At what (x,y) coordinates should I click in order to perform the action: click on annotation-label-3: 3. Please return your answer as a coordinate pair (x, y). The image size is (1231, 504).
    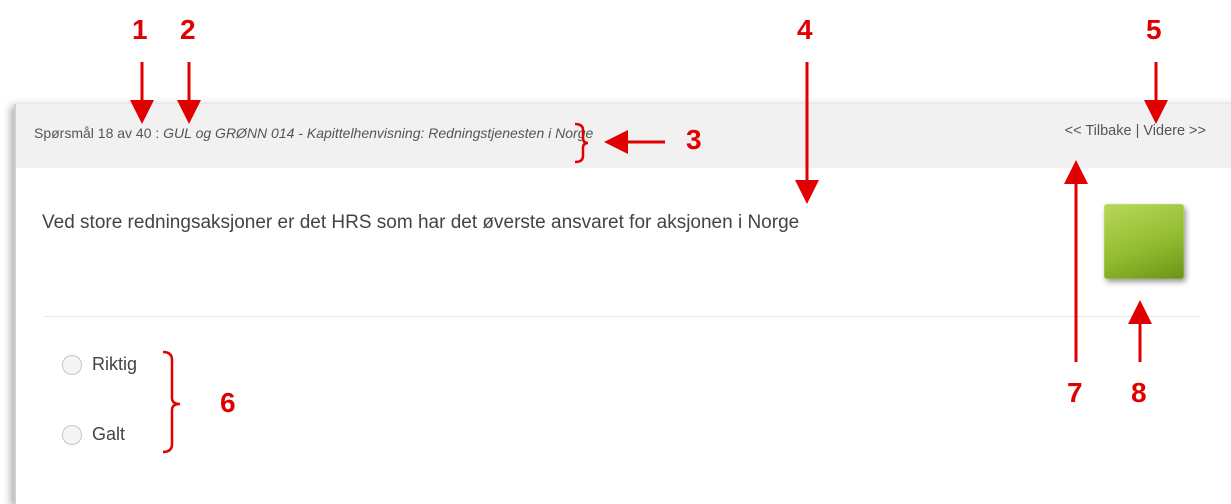
    Looking at the image, I should click on (694, 139).